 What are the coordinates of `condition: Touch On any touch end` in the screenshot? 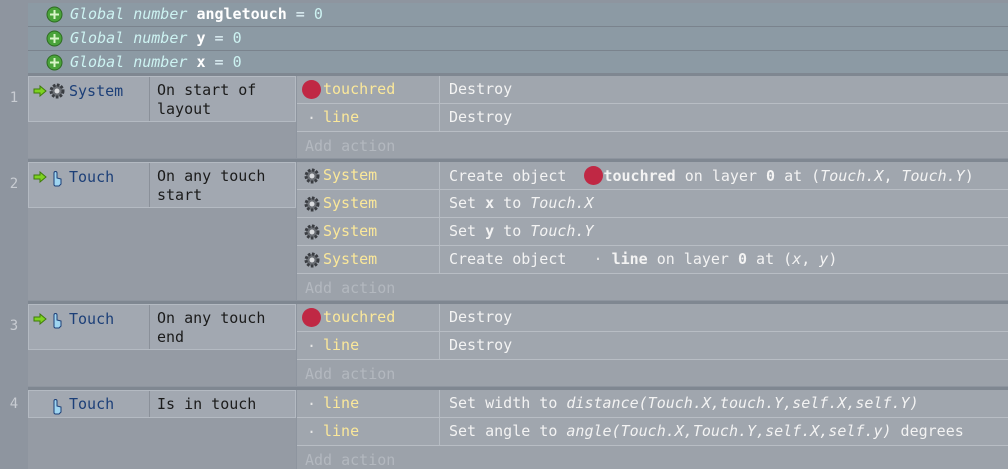 It's located at (162, 327).